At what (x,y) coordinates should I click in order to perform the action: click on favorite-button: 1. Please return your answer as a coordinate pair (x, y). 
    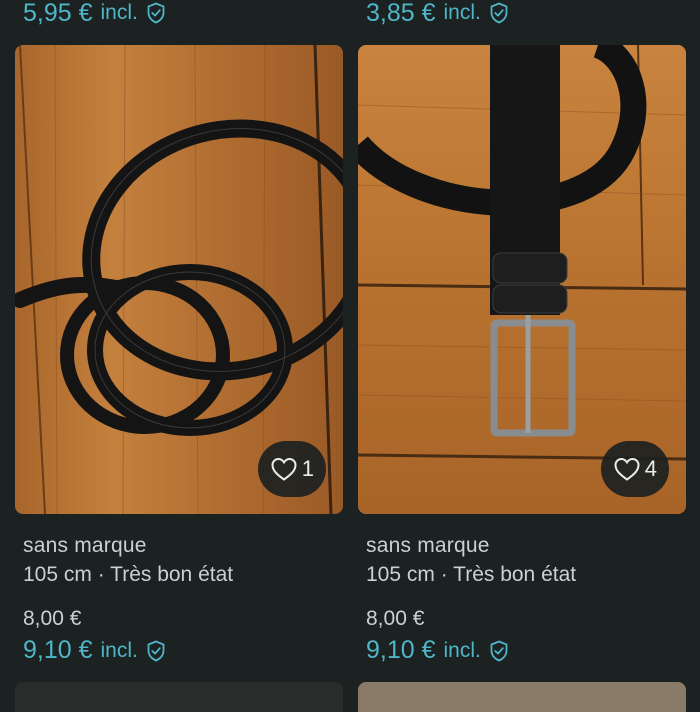
    Looking at the image, I should click on (291, 469).